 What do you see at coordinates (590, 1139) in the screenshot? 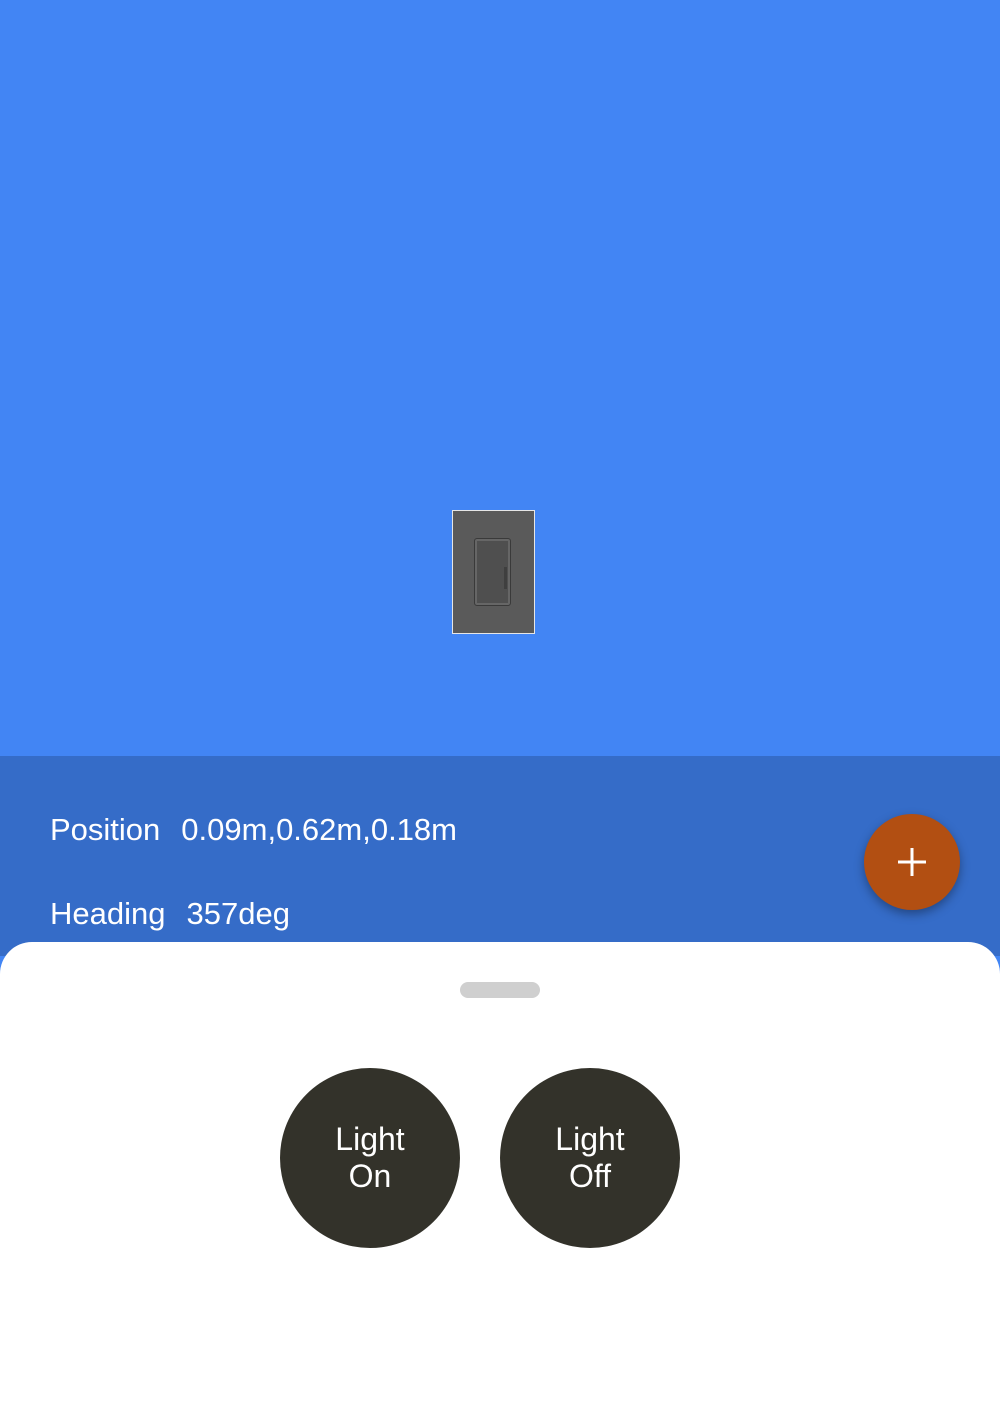
I see `light-off-label-line1: Light` at bounding box center [590, 1139].